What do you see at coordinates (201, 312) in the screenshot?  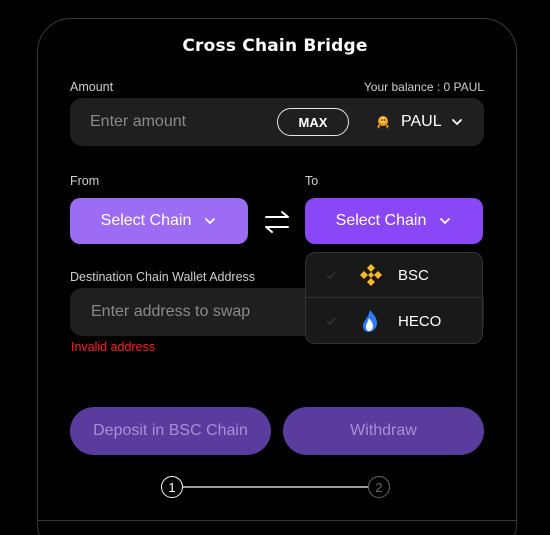 I see `address-input` at bounding box center [201, 312].